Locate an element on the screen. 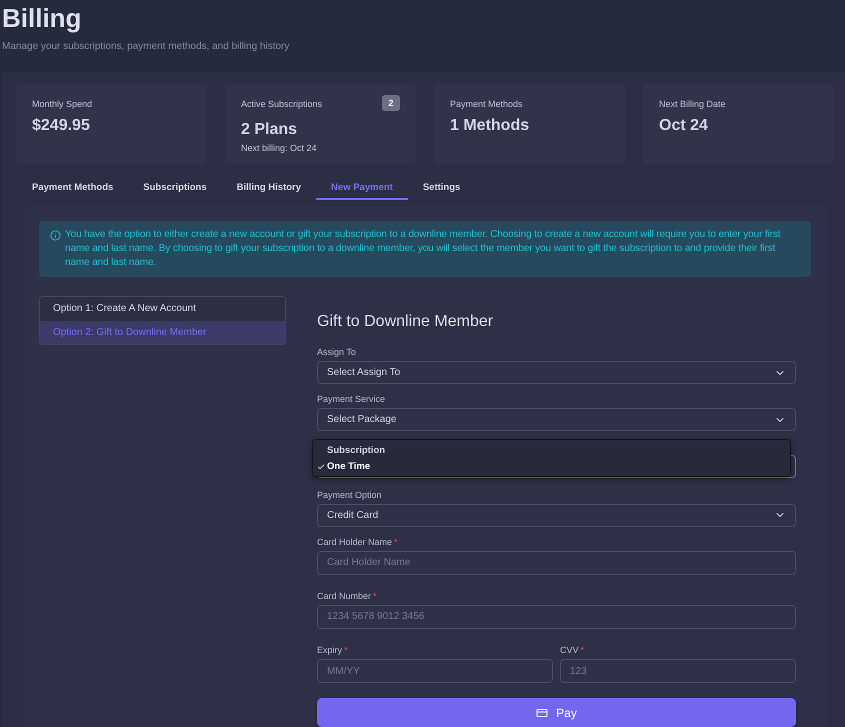  alert-text: You have the option to either create a new account or gift your subscription to a downline member. Choosing to create a new account will require you to enter your first name and last name. By choosing to gift your subscription to a downline member, you will select the member you want to gift the subscription to and provide their first name and last name. is located at coordinates (423, 249).